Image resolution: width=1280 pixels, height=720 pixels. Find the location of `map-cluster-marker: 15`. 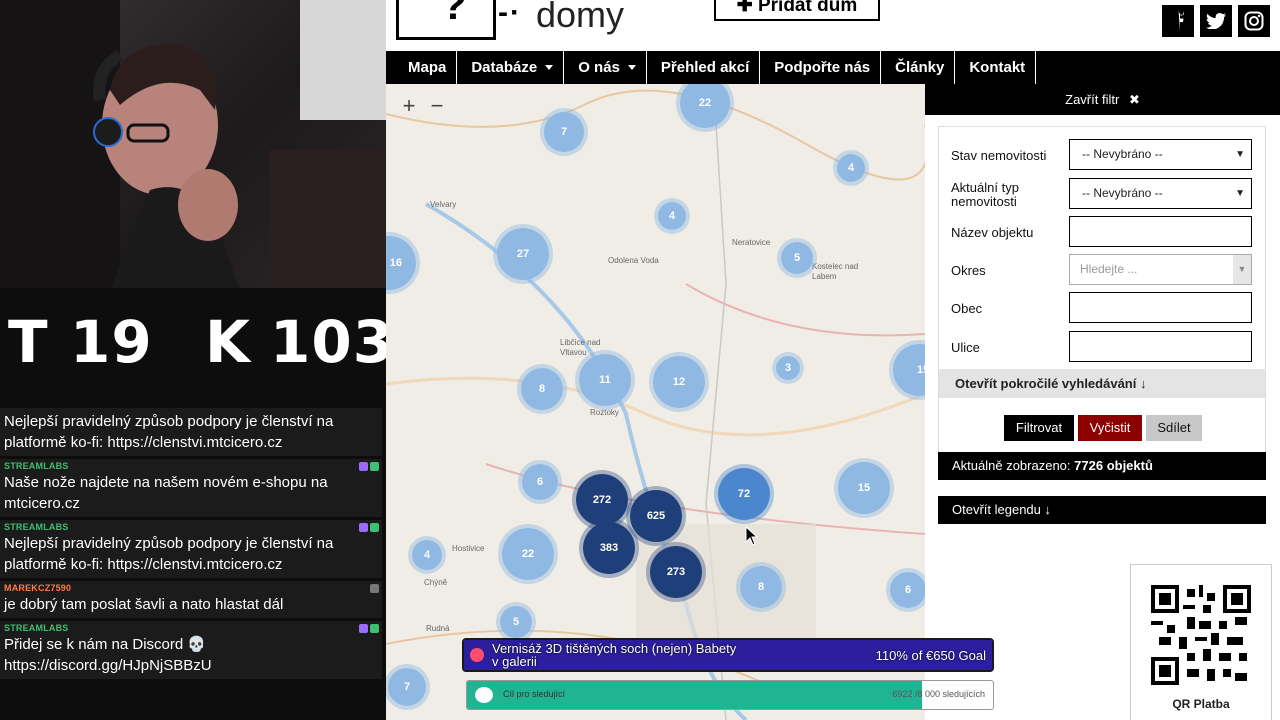

map-cluster-marker: 15 is located at coordinates (864, 488).